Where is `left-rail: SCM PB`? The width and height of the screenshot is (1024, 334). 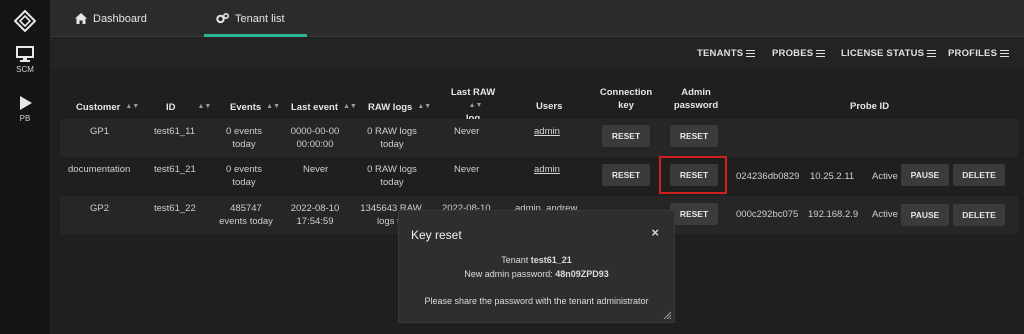
left-rail: SCM PB is located at coordinates (25, 167).